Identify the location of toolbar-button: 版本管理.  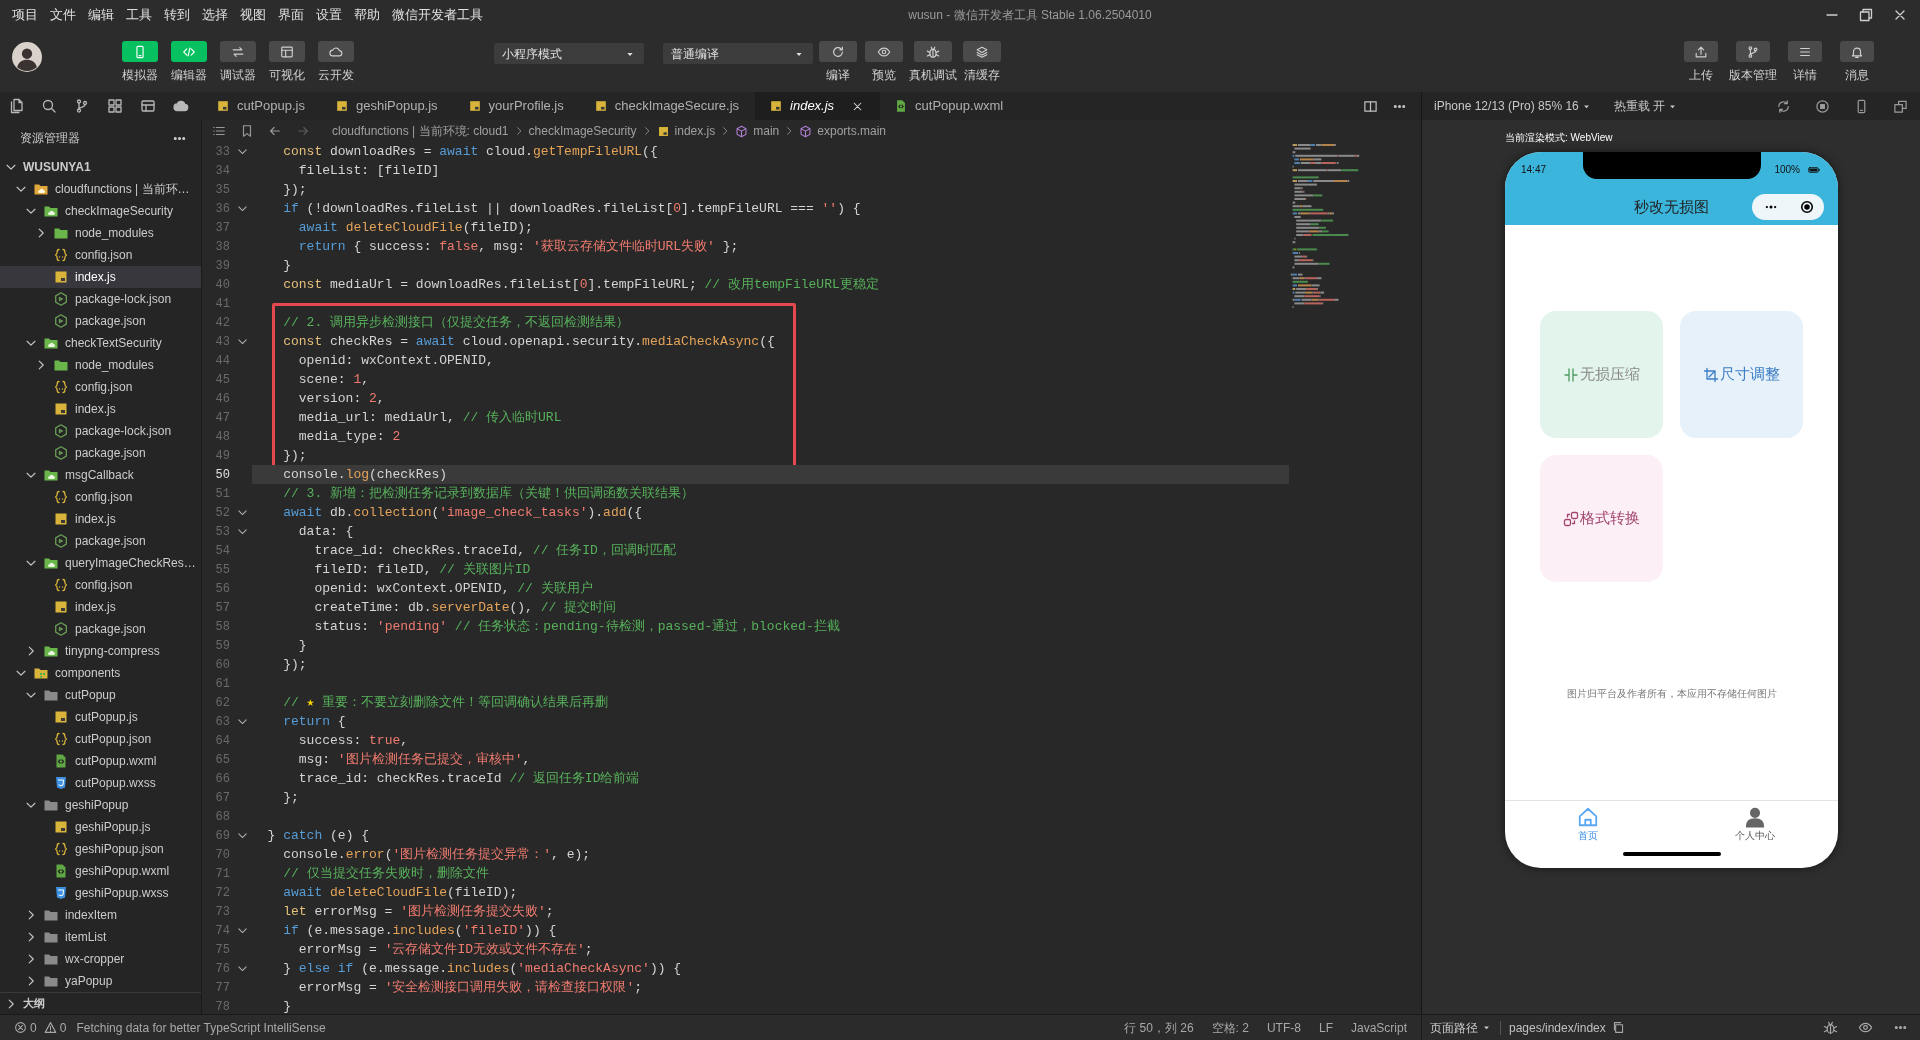
(1753, 62).